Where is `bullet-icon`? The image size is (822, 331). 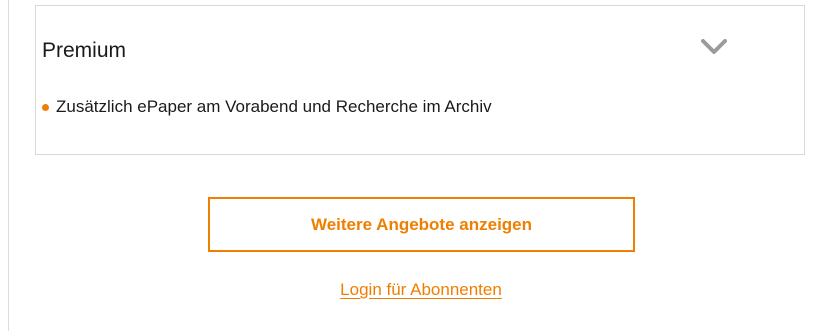 bullet-icon is located at coordinates (45, 107).